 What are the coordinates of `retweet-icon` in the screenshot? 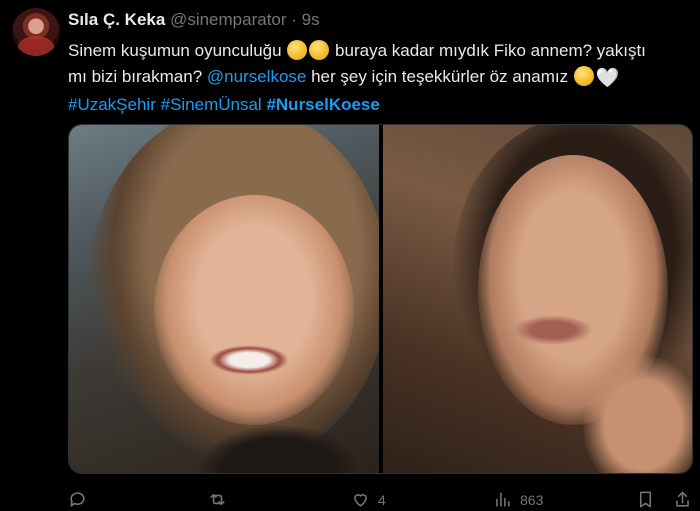 It's located at (217, 499).